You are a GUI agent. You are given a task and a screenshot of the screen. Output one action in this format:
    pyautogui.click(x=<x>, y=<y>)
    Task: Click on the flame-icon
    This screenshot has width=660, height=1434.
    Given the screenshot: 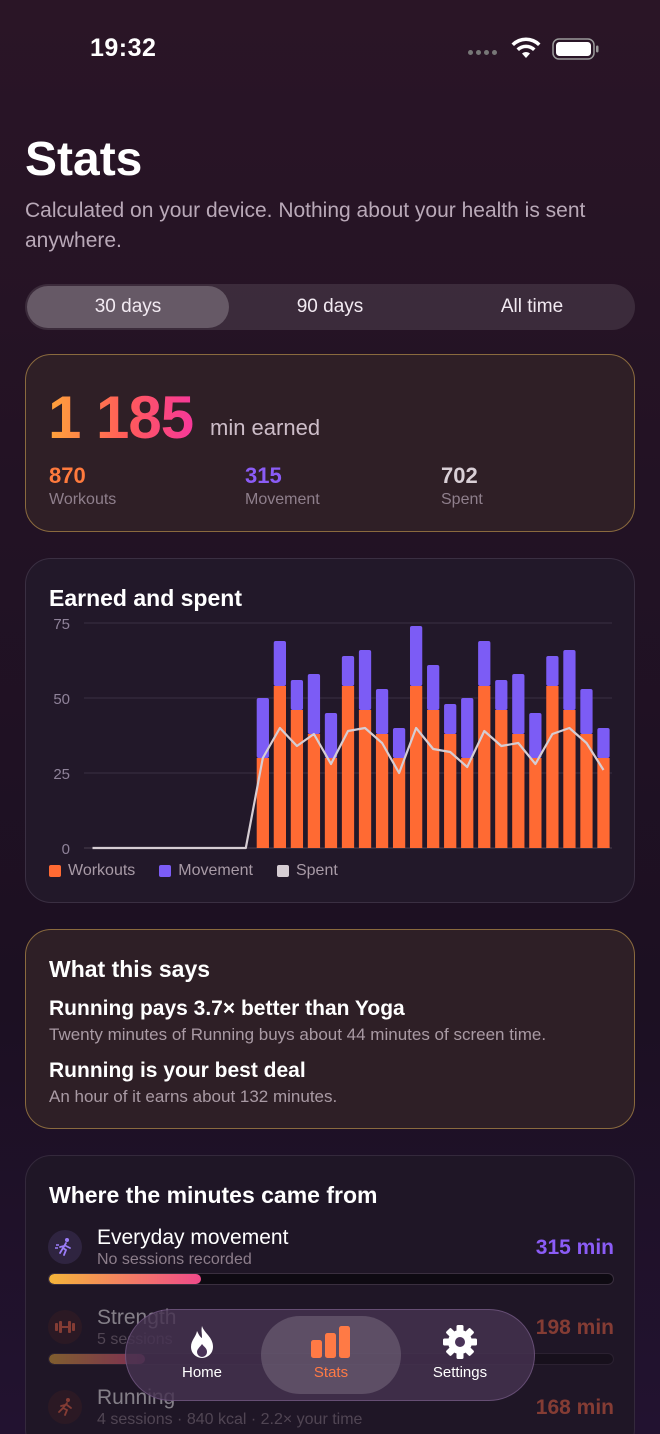 What is the action you would take?
    pyautogui.click(x=202, y=1342)
    